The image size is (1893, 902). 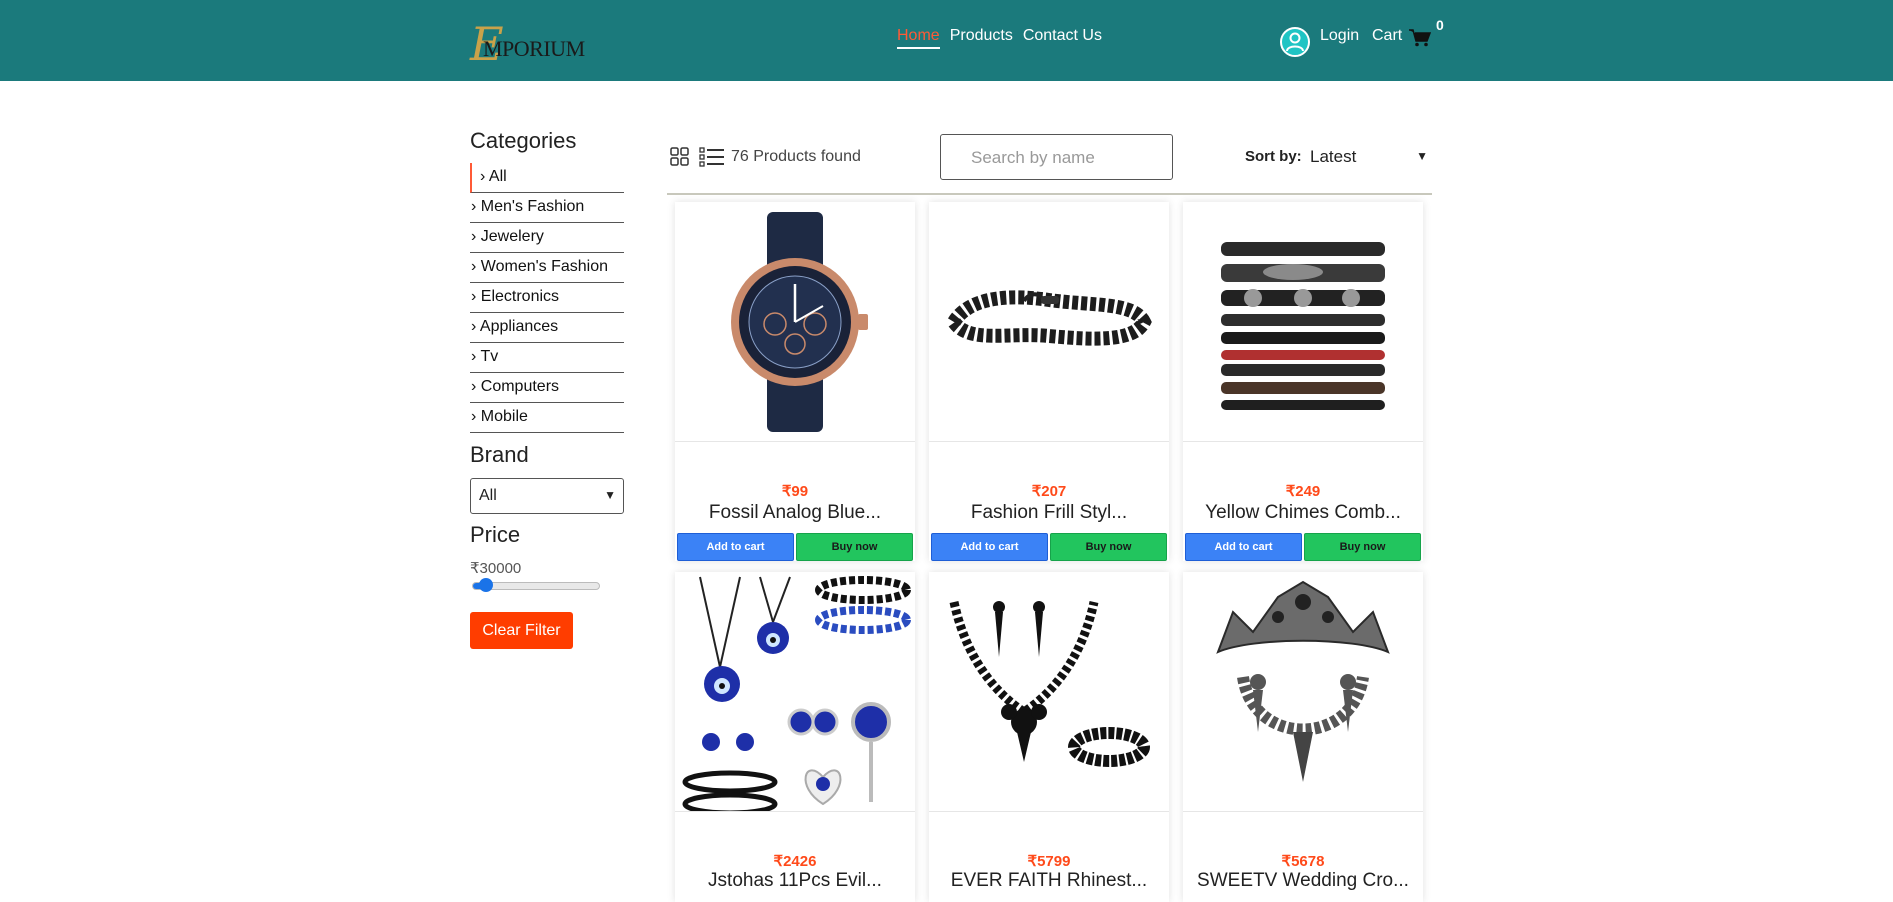 I want to click on logo-text: MPORIUM, so click(x=534, y=48).